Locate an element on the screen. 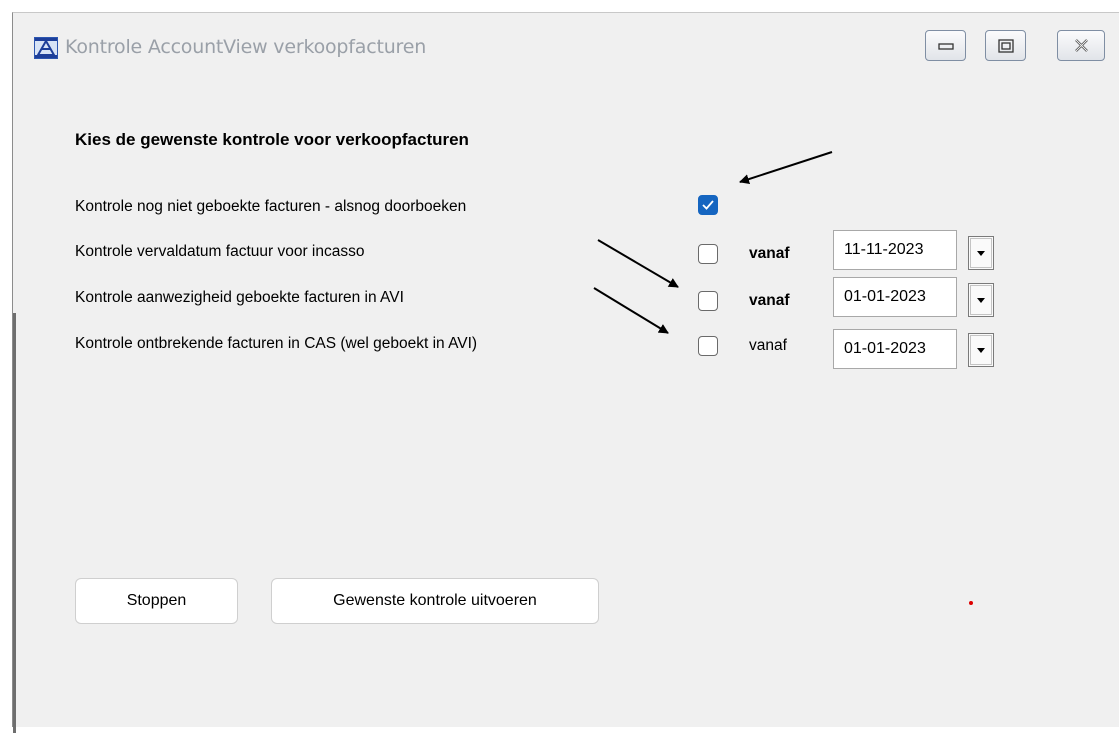 The height and width of the screenshot is (733, 1119). checkbox-niet-geboekt is located at coordinates (708, 205).